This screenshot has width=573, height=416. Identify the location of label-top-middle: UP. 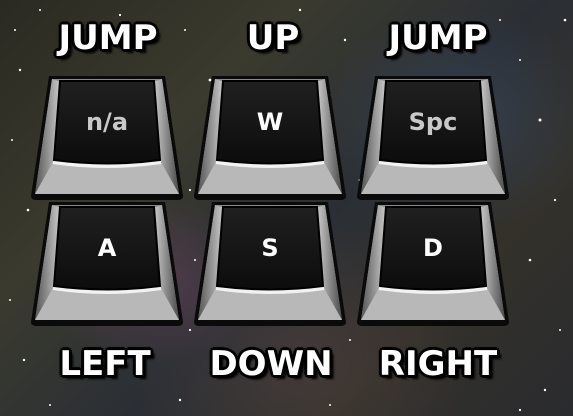
(273, 38).